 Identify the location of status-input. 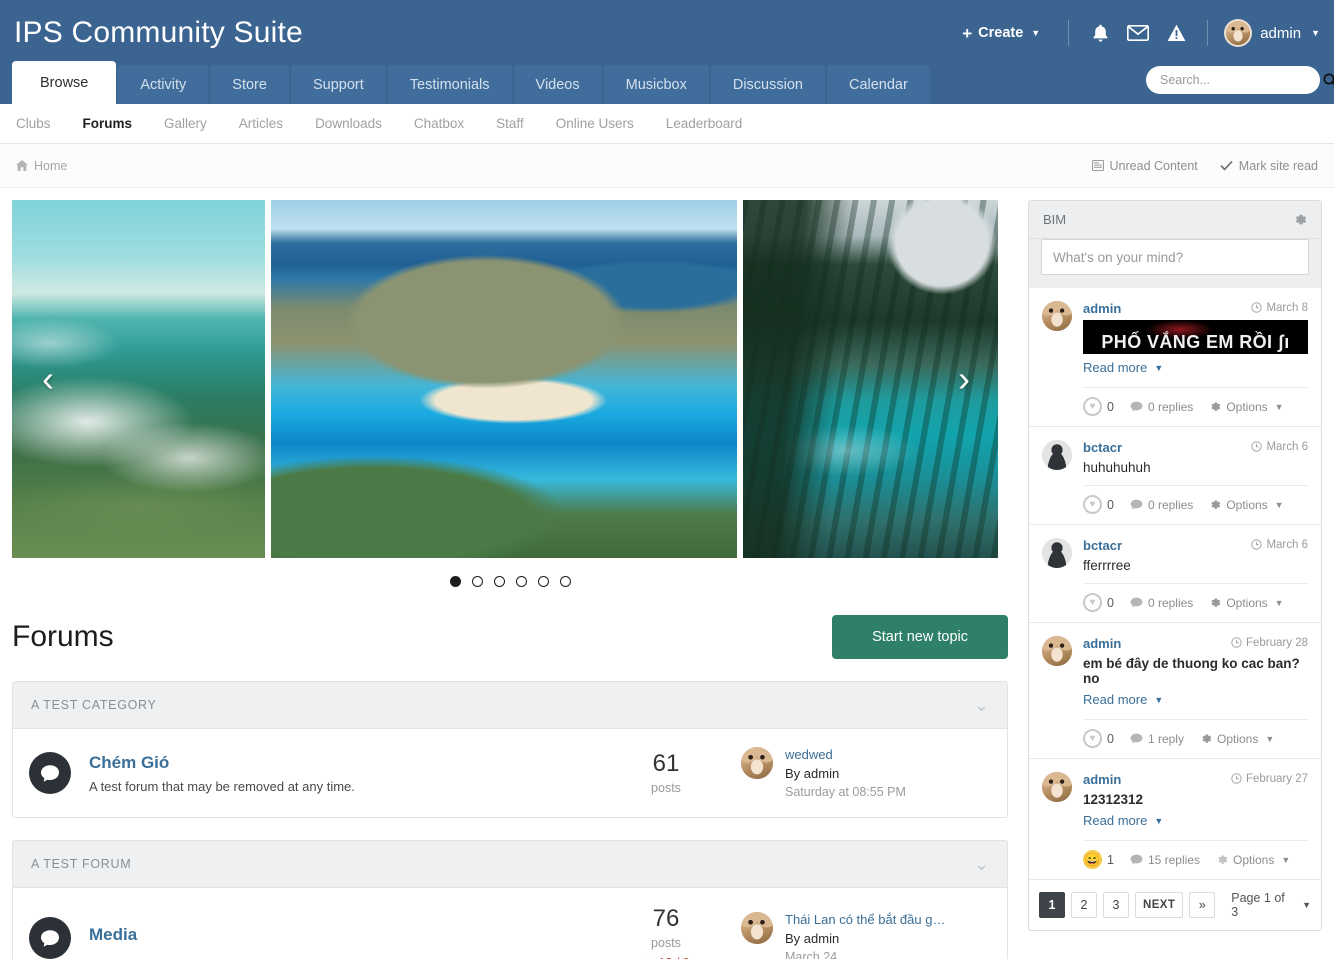
(1175, 257).